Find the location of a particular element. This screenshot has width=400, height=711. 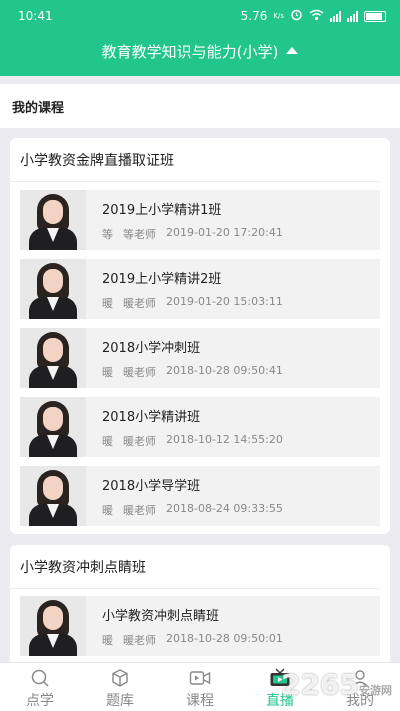

section-title: 小学教资金牌直播取证班 is located at coordinates (195, 160).